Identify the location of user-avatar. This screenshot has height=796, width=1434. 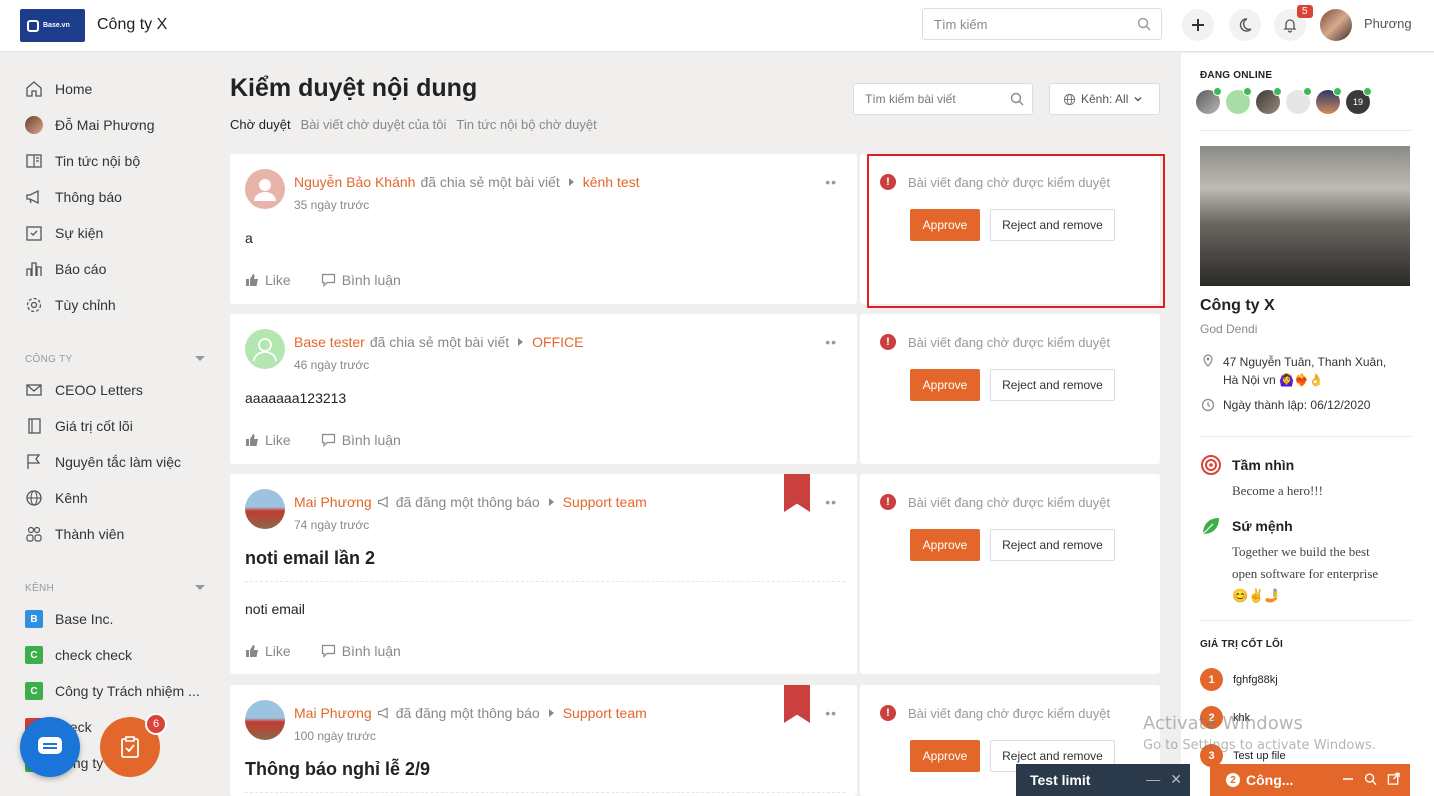
(1336, 25).